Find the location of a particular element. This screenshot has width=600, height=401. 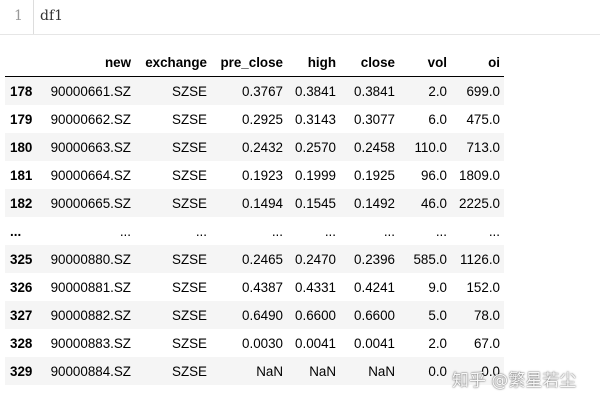

table-cell: 90000880.SZ is located at coordinates (90, 259).